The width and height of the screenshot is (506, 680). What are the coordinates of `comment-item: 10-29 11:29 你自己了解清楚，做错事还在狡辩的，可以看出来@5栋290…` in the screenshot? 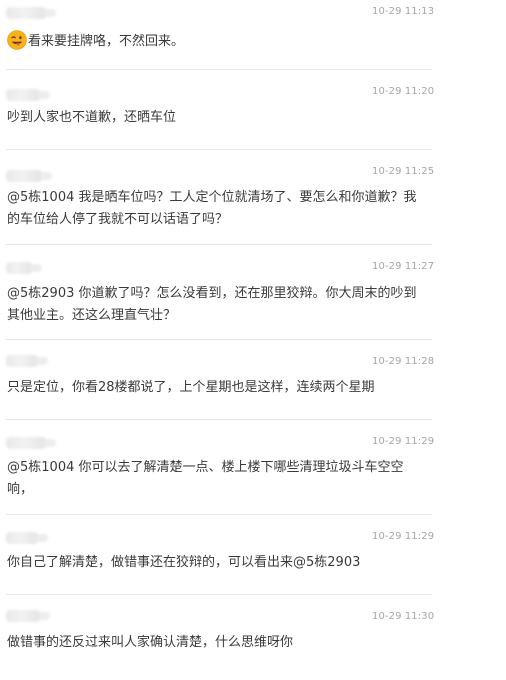 It's located at (253, 555).